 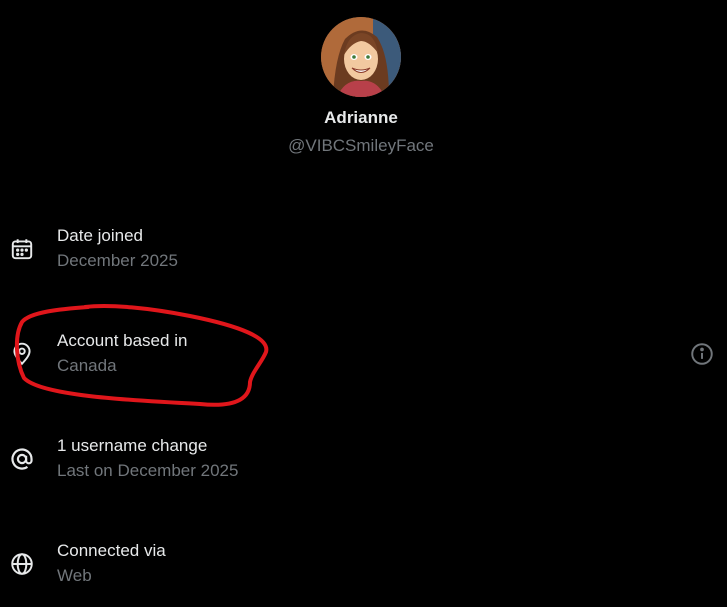 I want to click on location-pin-icon, so click(x=22, y=354).